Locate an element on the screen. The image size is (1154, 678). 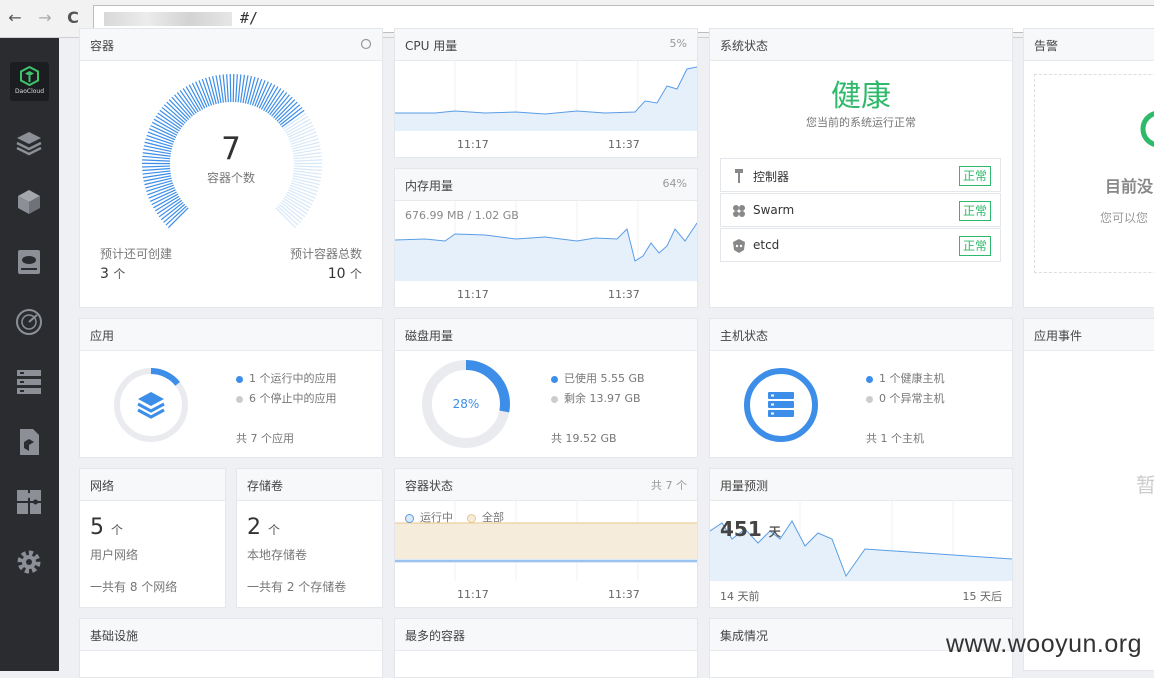
cpu-panel: CPU 用量 5% 11:17 11:37 is located at coordinates (546, 93).